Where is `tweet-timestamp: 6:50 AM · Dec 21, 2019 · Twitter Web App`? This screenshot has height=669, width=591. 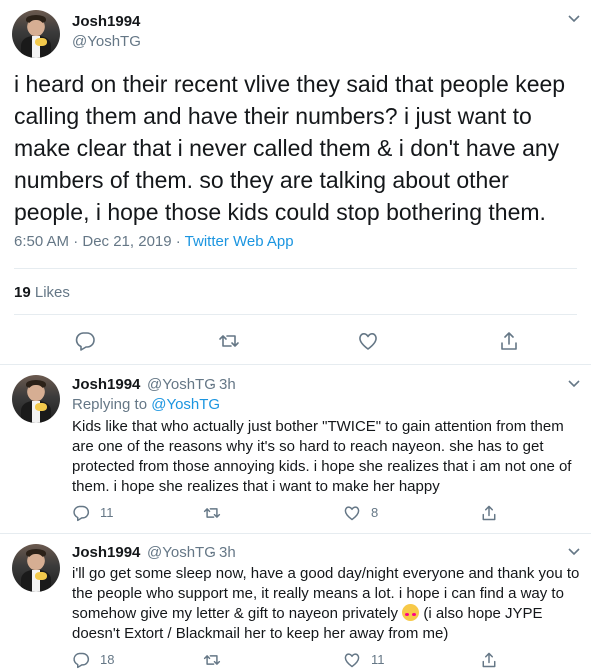
tweet-timestamp: 6:50 AM · Dec 21, 2019 · Twitter Web App is located at coordinates (154, 241).